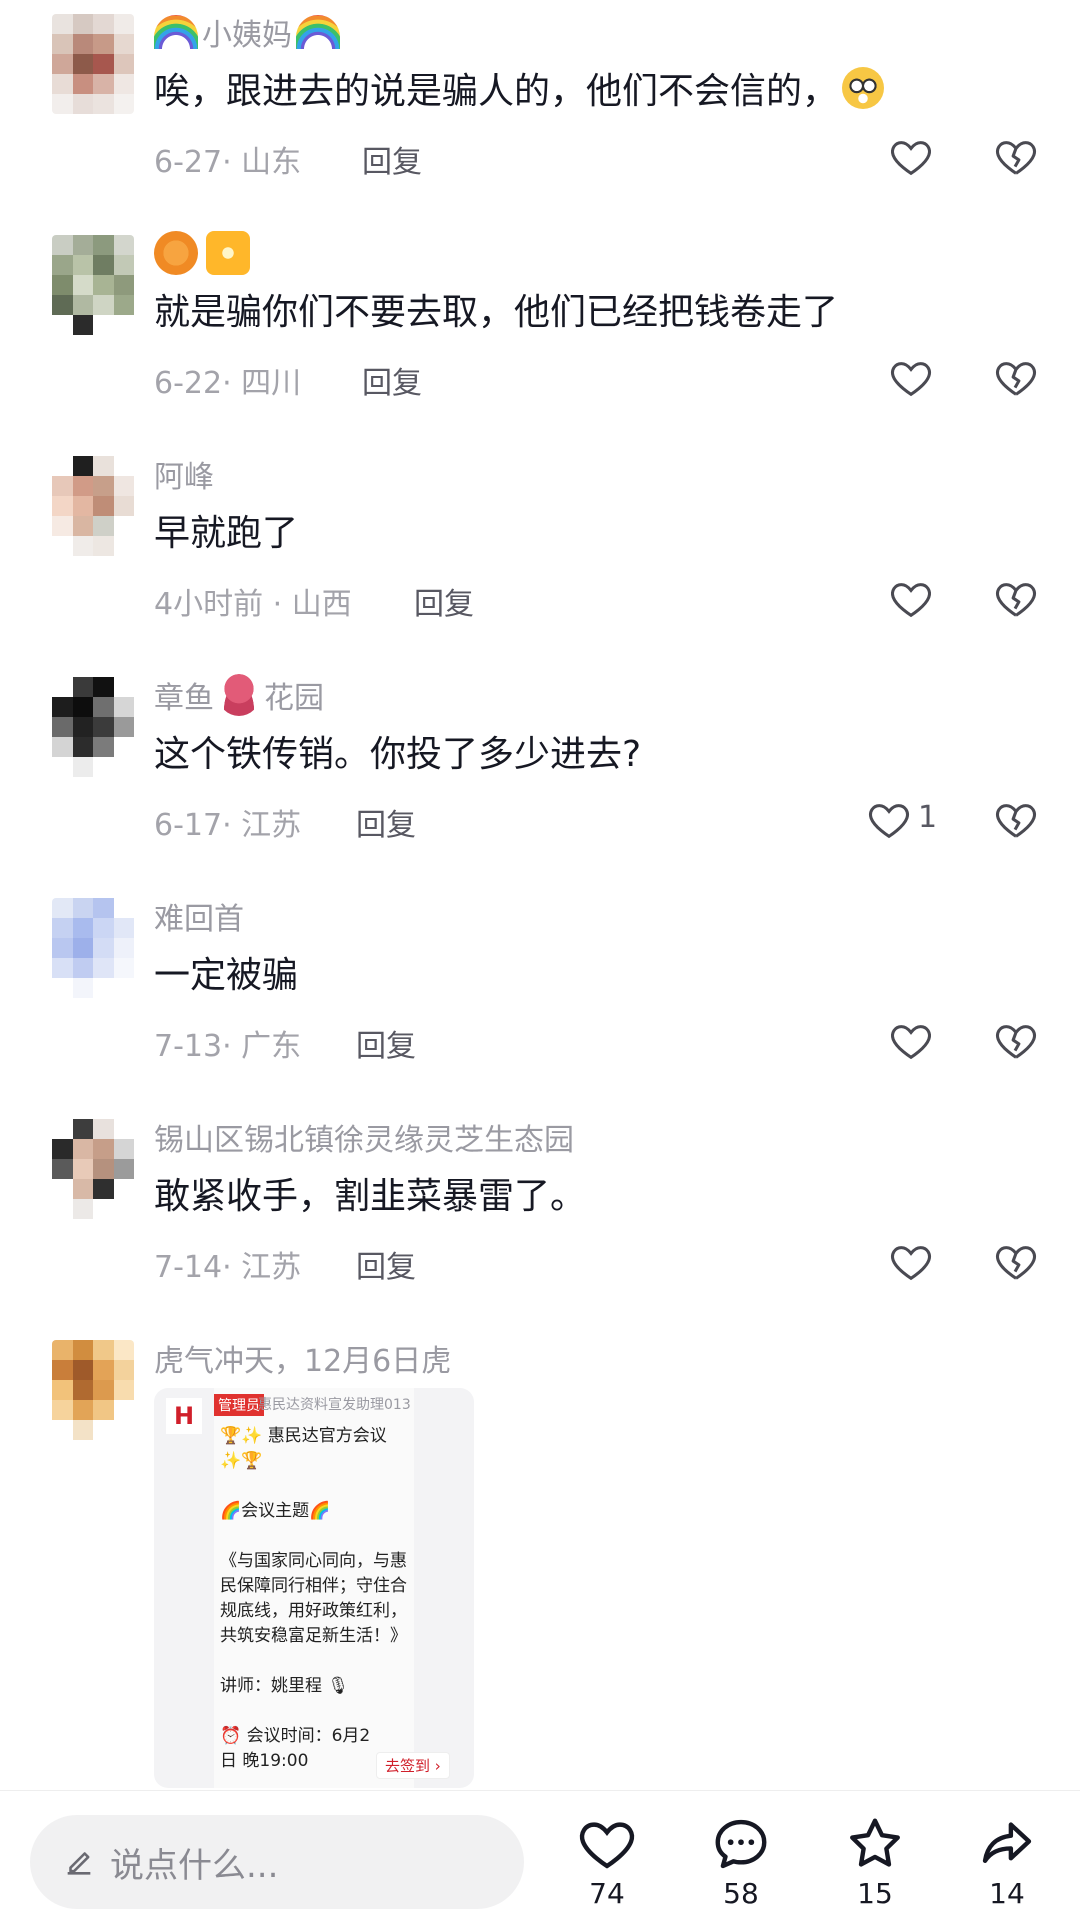  Describe the element at coordinates (741, 1893) in the screenshot. I see `comment-count: 58` at that location.